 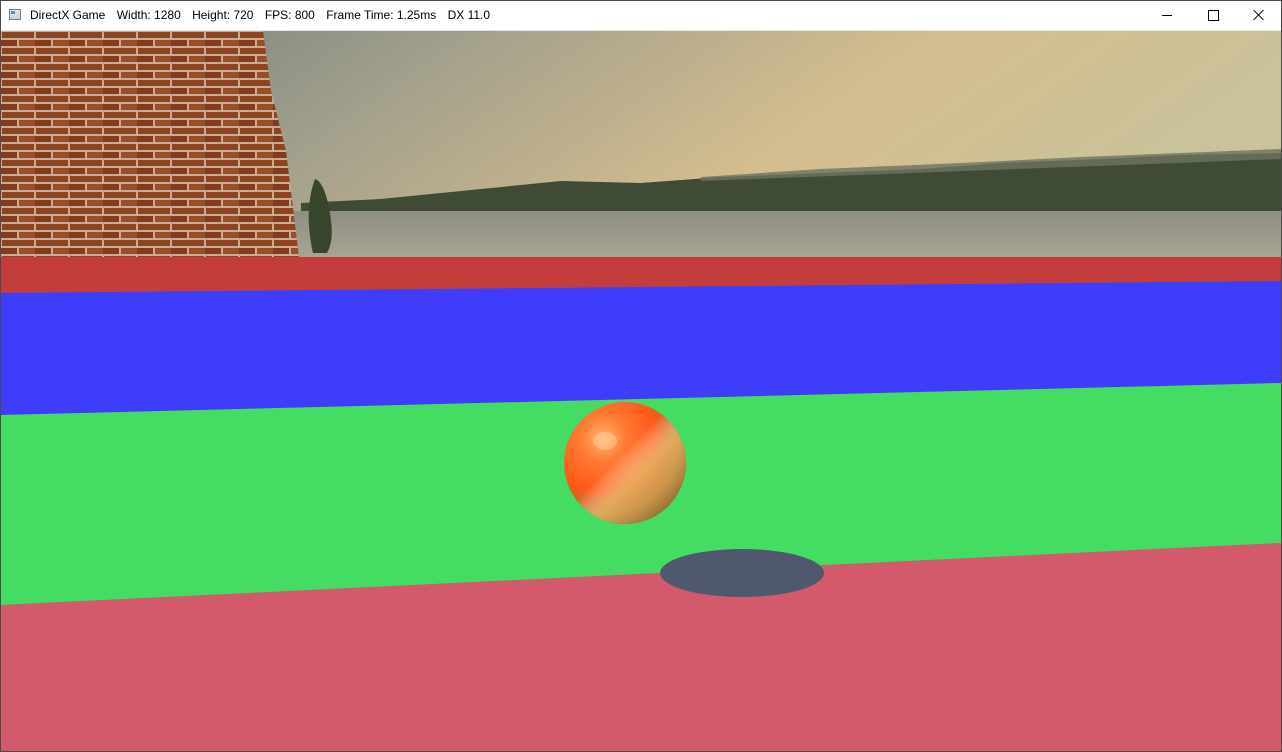 What do you see at coordinates (469, 15) in the screenshot?
I see `title-dx-version: DX 11.0` at bounding box center [469, 15].